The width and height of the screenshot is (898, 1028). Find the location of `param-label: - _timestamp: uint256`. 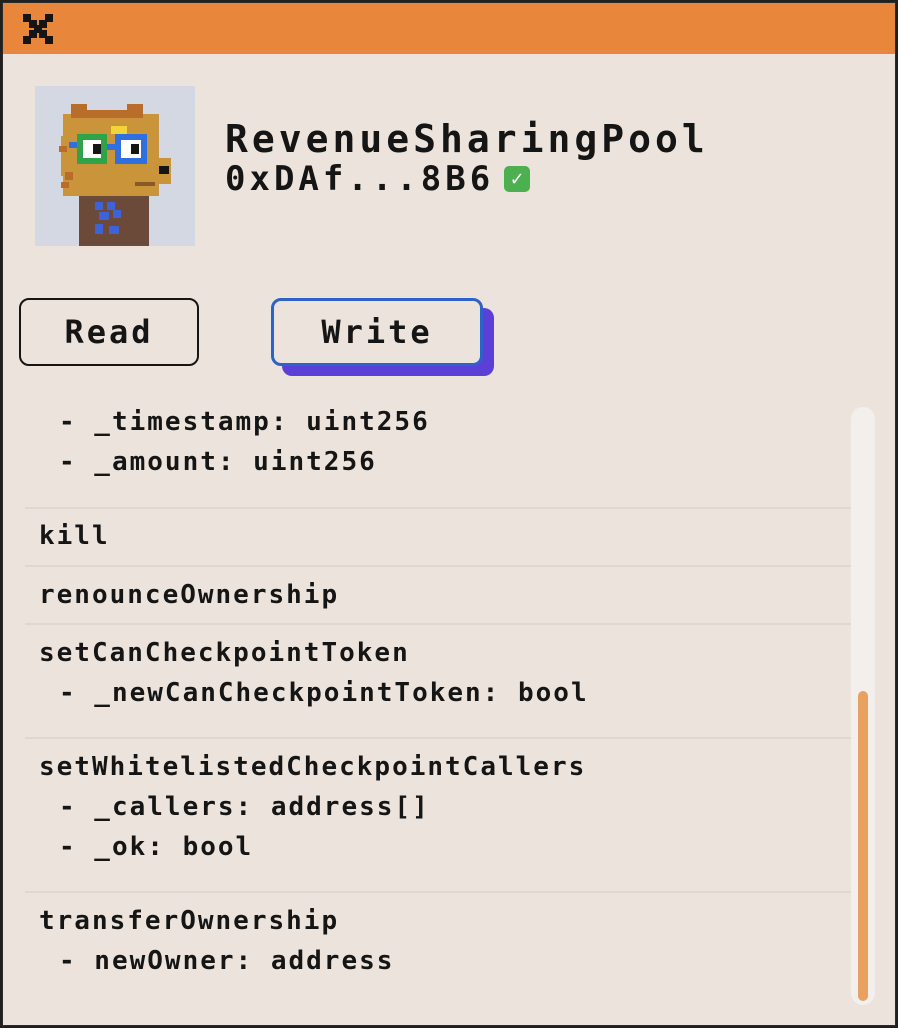

param-label: - _timestamp: uint256 is located at coordinates (244, 422).